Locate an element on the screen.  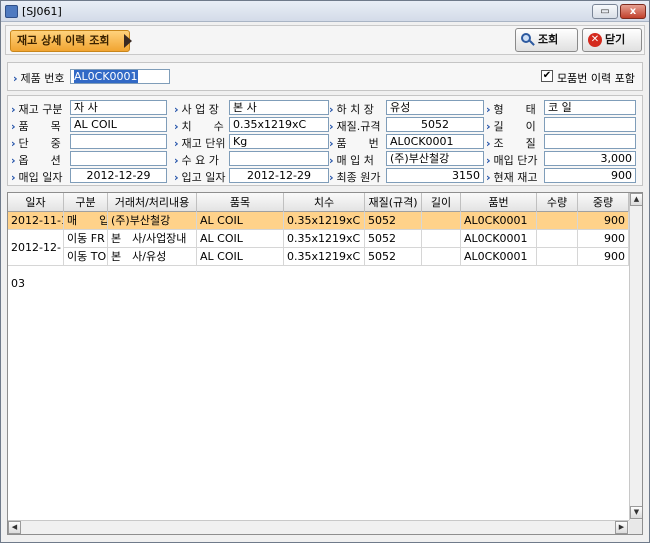
include-parent-label: 모품번 이력 포함 is located at coordinates (596, 78).